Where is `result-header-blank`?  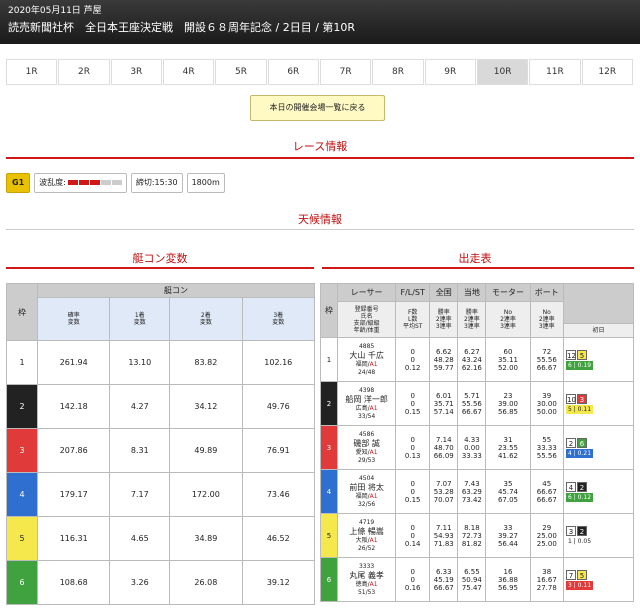 result-header-blank is located at coordinates (598, 303).